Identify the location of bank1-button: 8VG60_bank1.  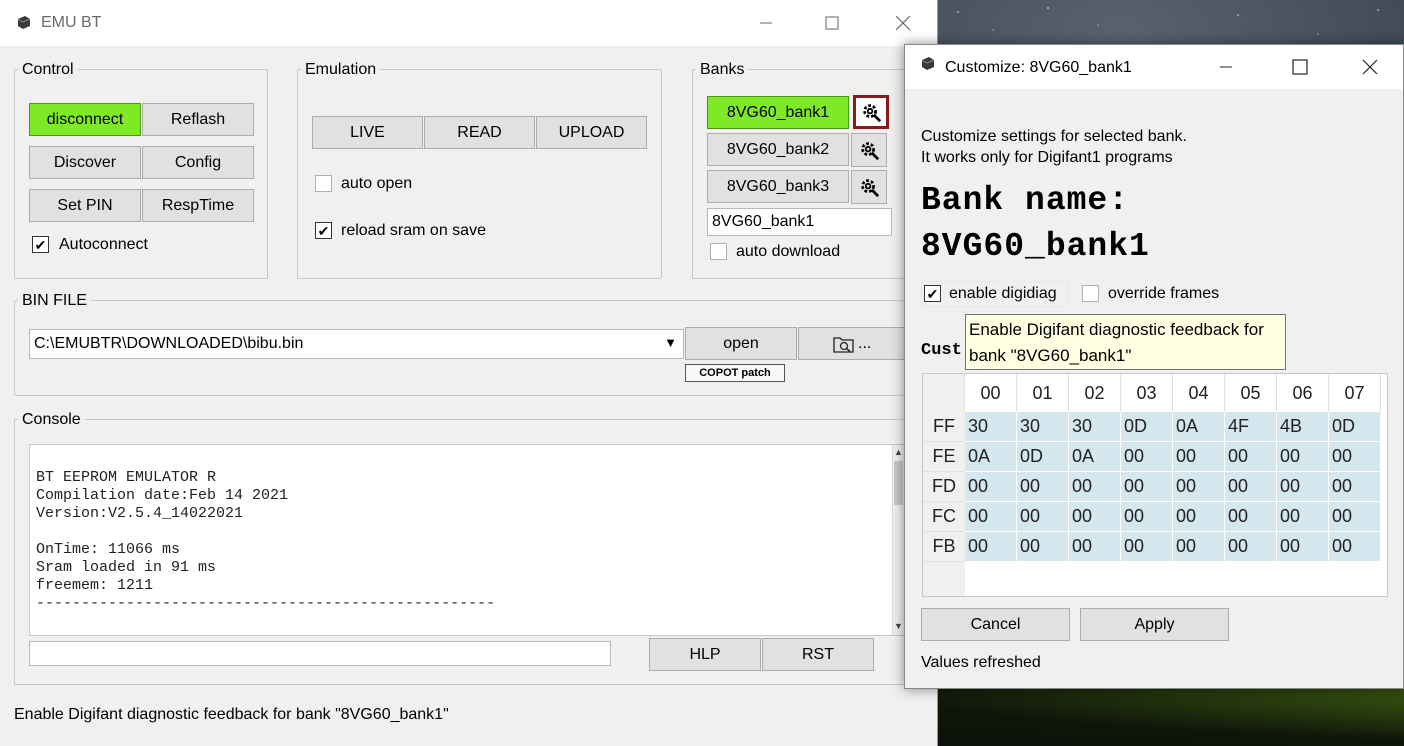
(778, 112).